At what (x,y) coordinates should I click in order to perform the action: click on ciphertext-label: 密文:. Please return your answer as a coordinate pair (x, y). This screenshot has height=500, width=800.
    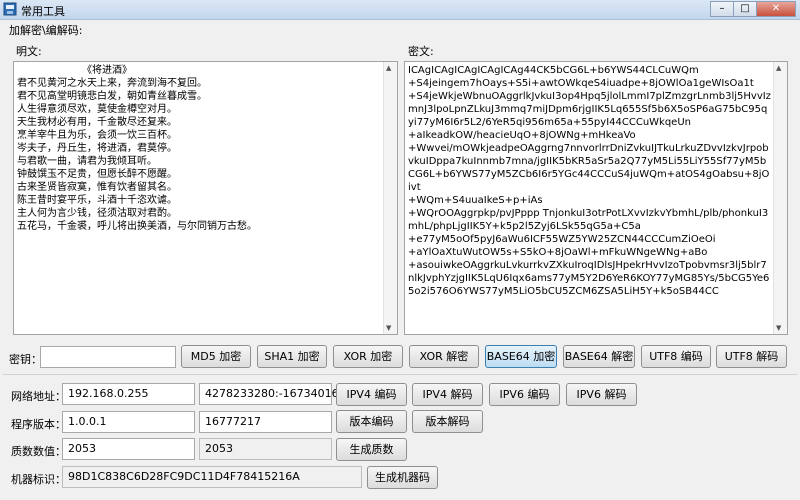
    Looking at the image, I should click on (421, 51).